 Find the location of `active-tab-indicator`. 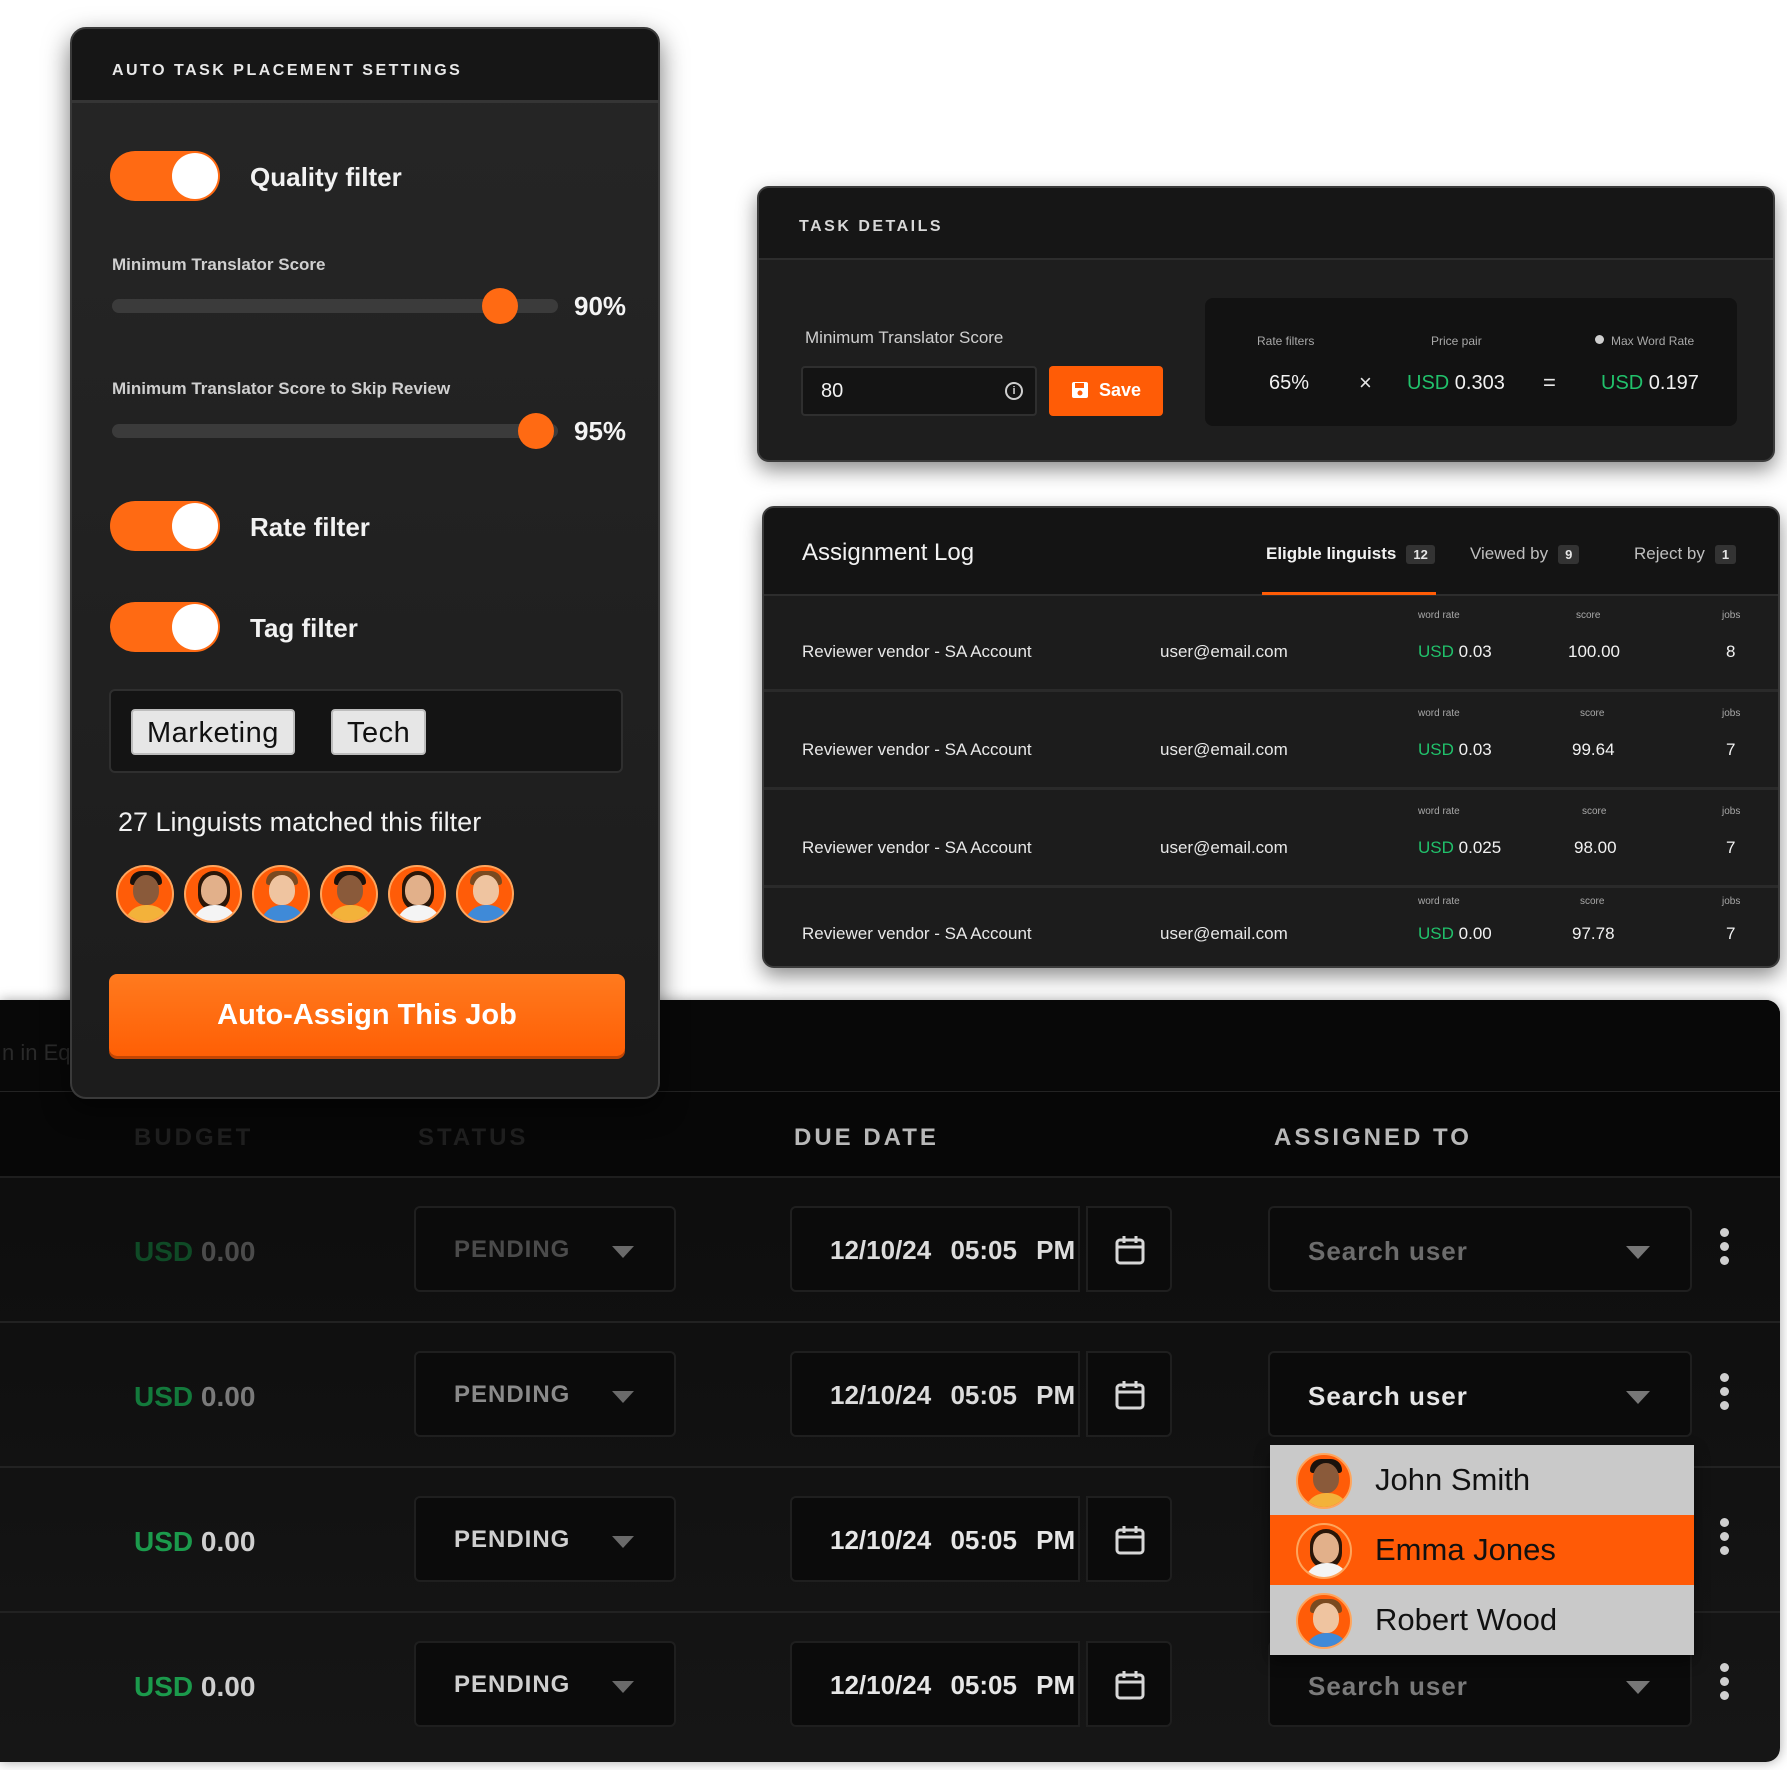

active-tab-indicator is located at coordinates (1349, 593).